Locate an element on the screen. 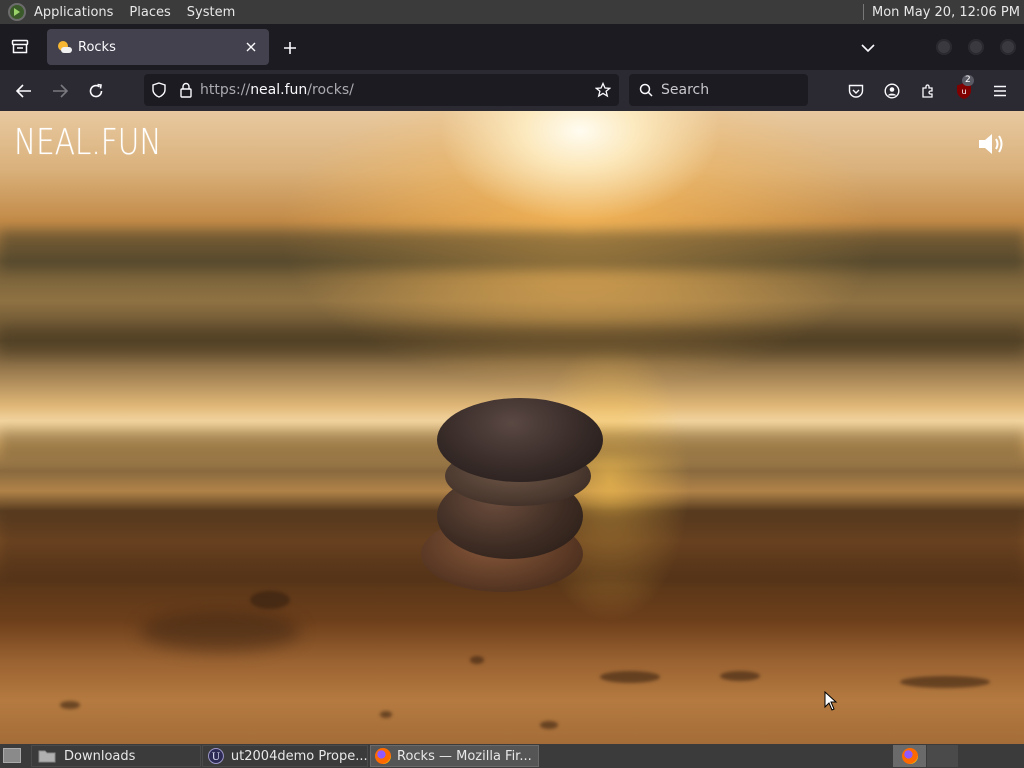 Image resolution: width=1024 pixels, height=768 pixels. unreal-logo-icon: U is located at coordinates (215, 756).